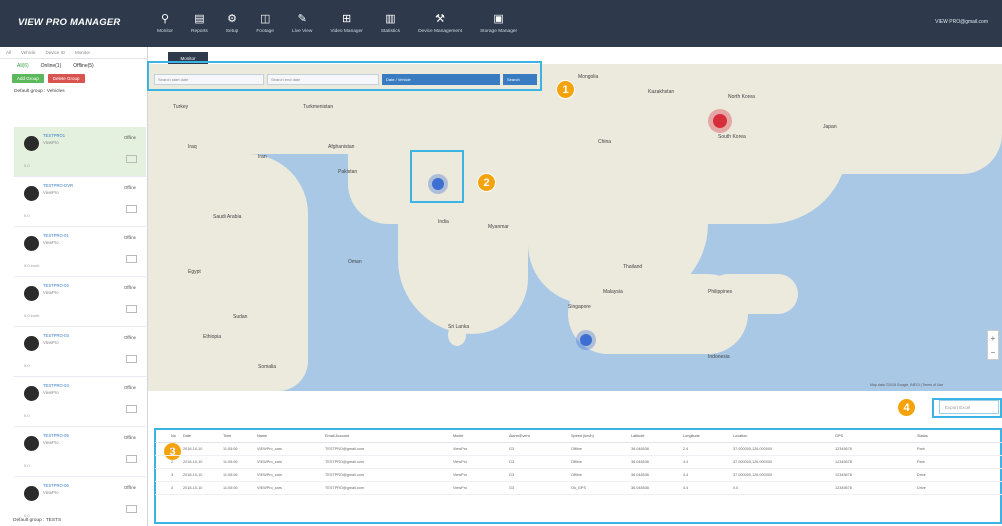 This screenshot has width=1002, height=526. I want to click on zoom-out-icon: −, so click(993, 352).